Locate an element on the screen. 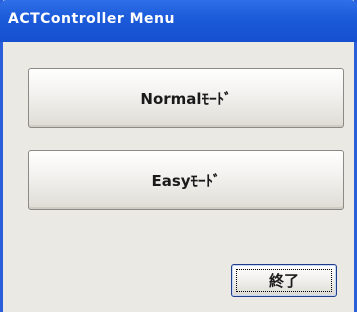 This screenshot has width=357, height=312. window-title: ACTController Menu is located at coordinates (91, 19).